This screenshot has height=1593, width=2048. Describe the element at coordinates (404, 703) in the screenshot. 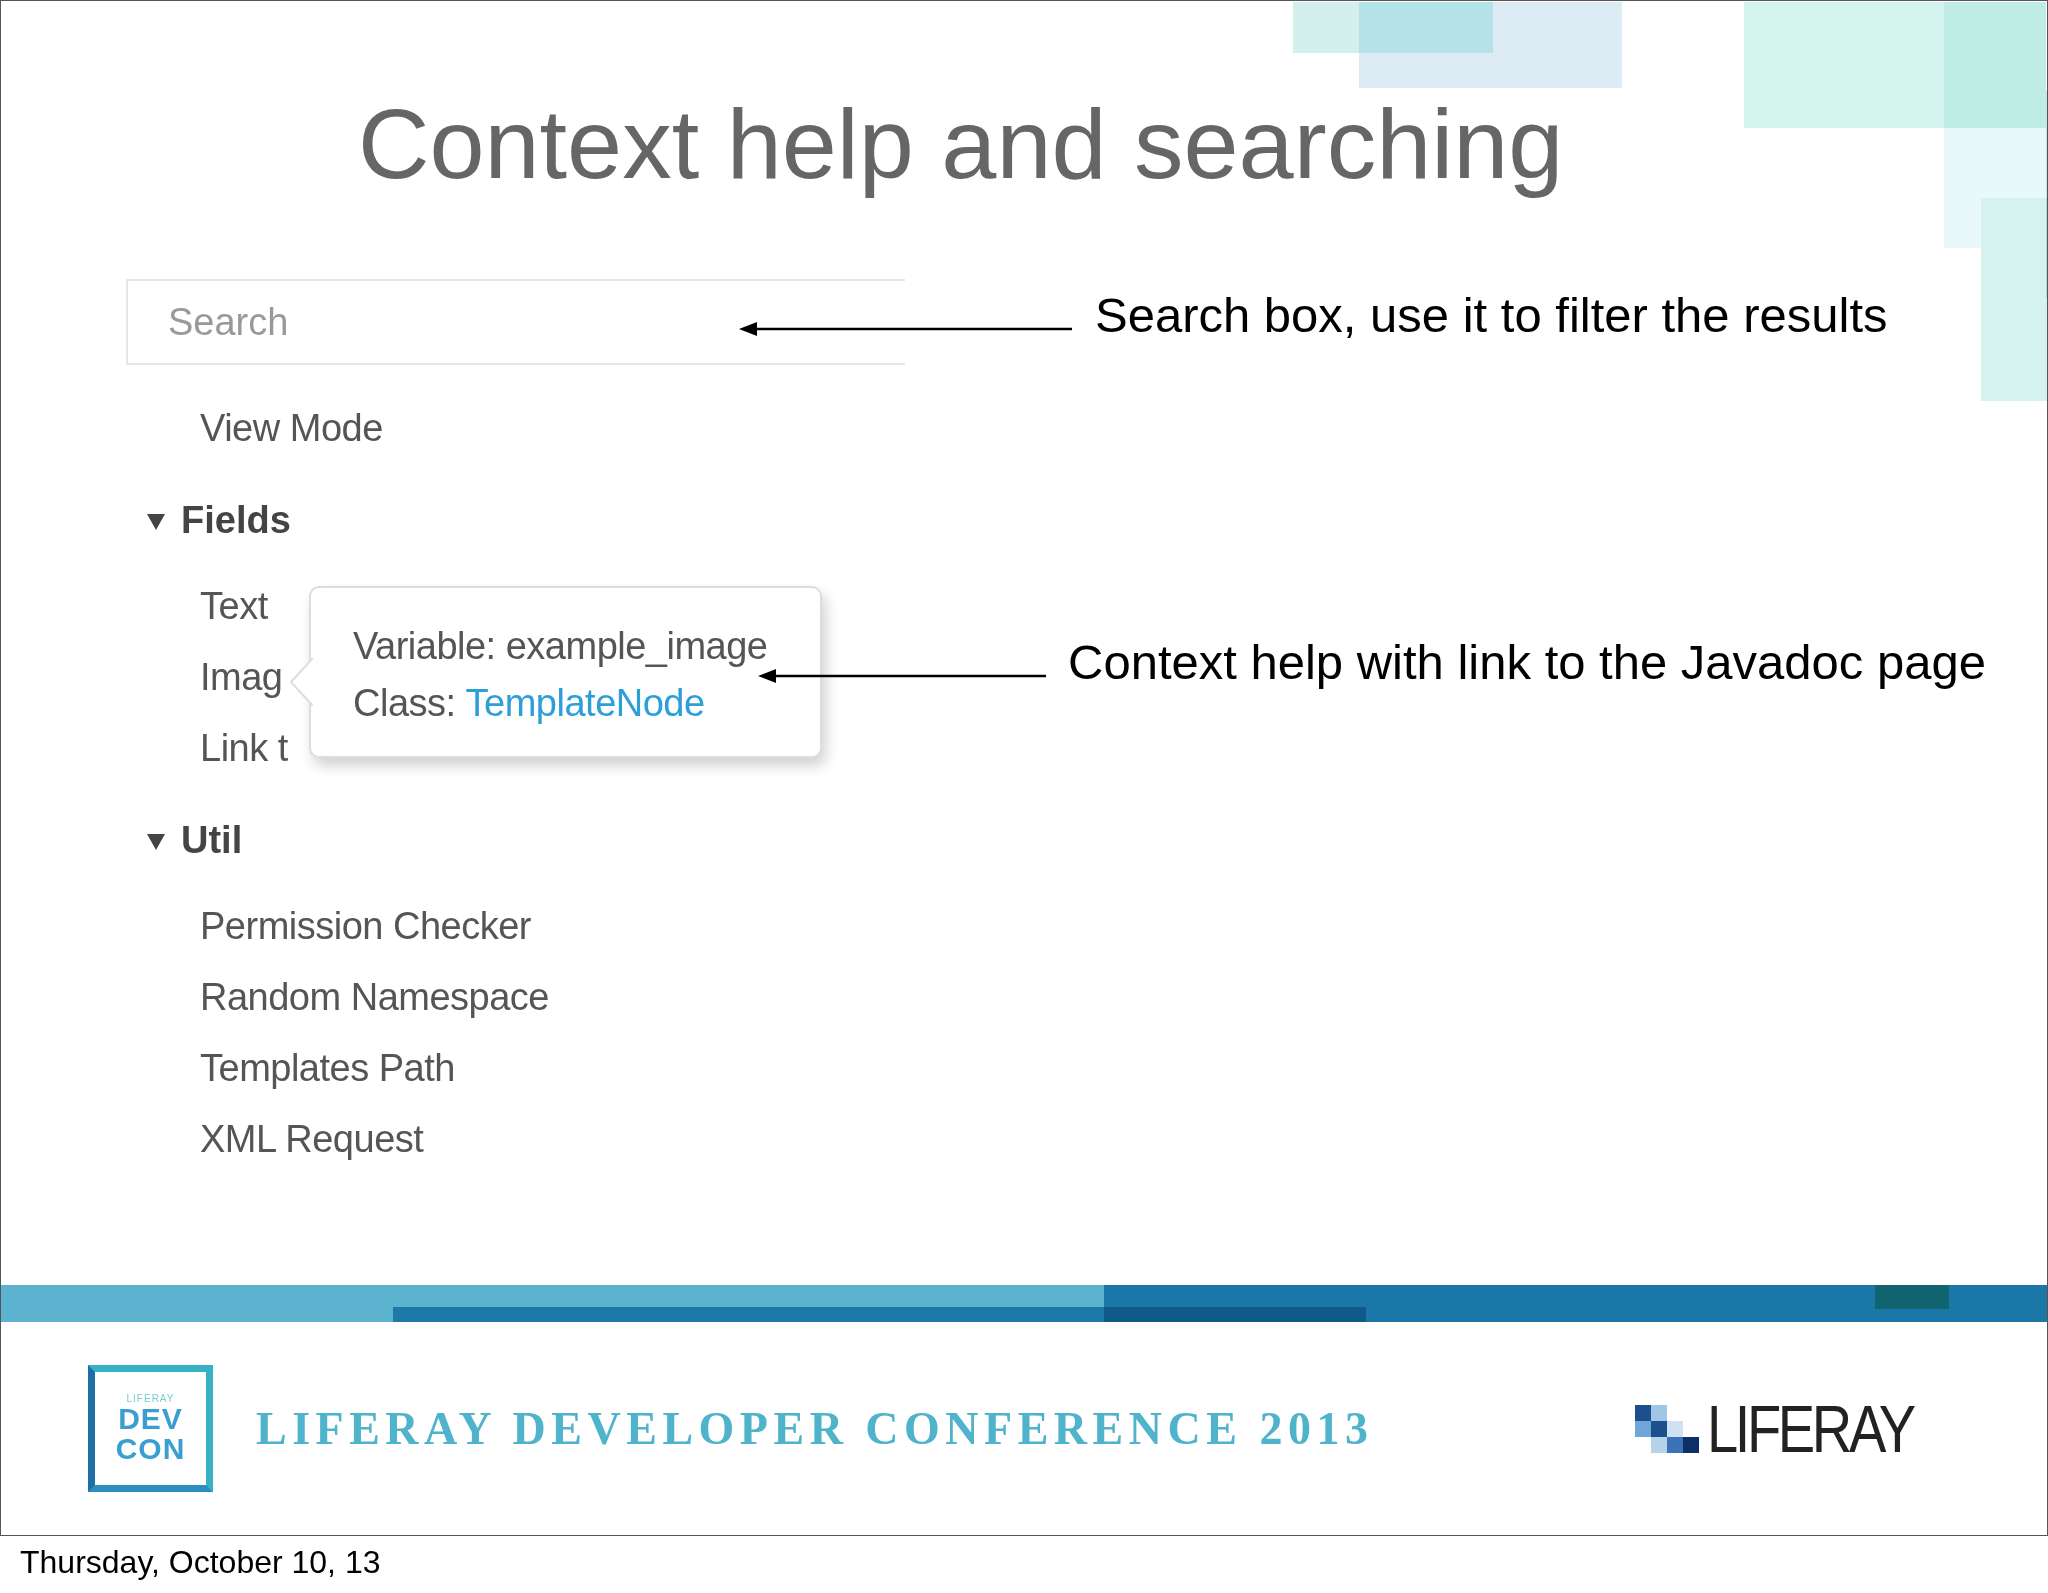

I see `class-label: Class:` at that location.